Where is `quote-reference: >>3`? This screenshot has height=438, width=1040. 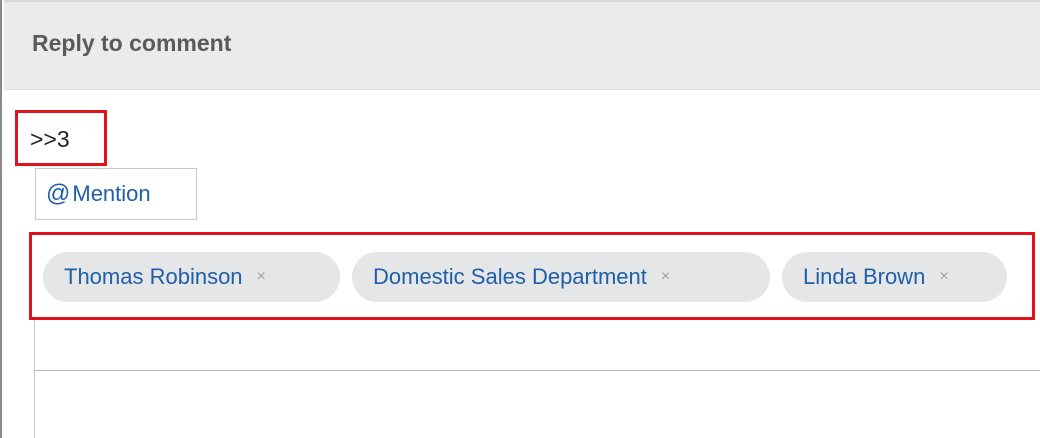
quote-reference: >>3 is located at coordinates (50, 139).